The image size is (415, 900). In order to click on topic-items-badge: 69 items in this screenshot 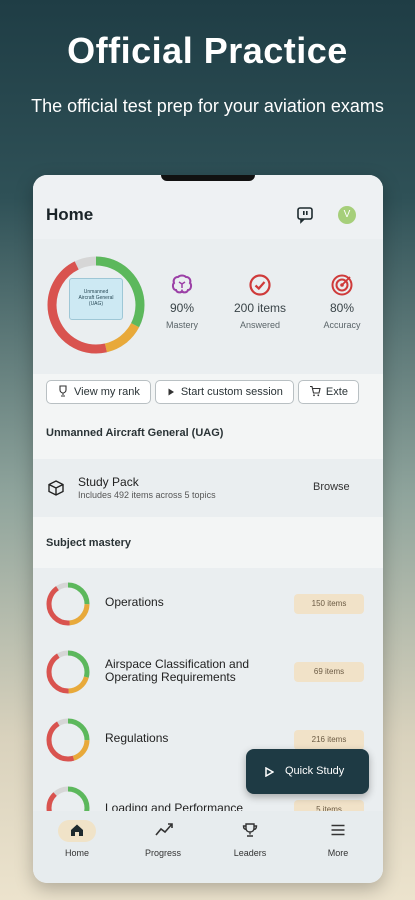, I will do `click(329, 672)`.